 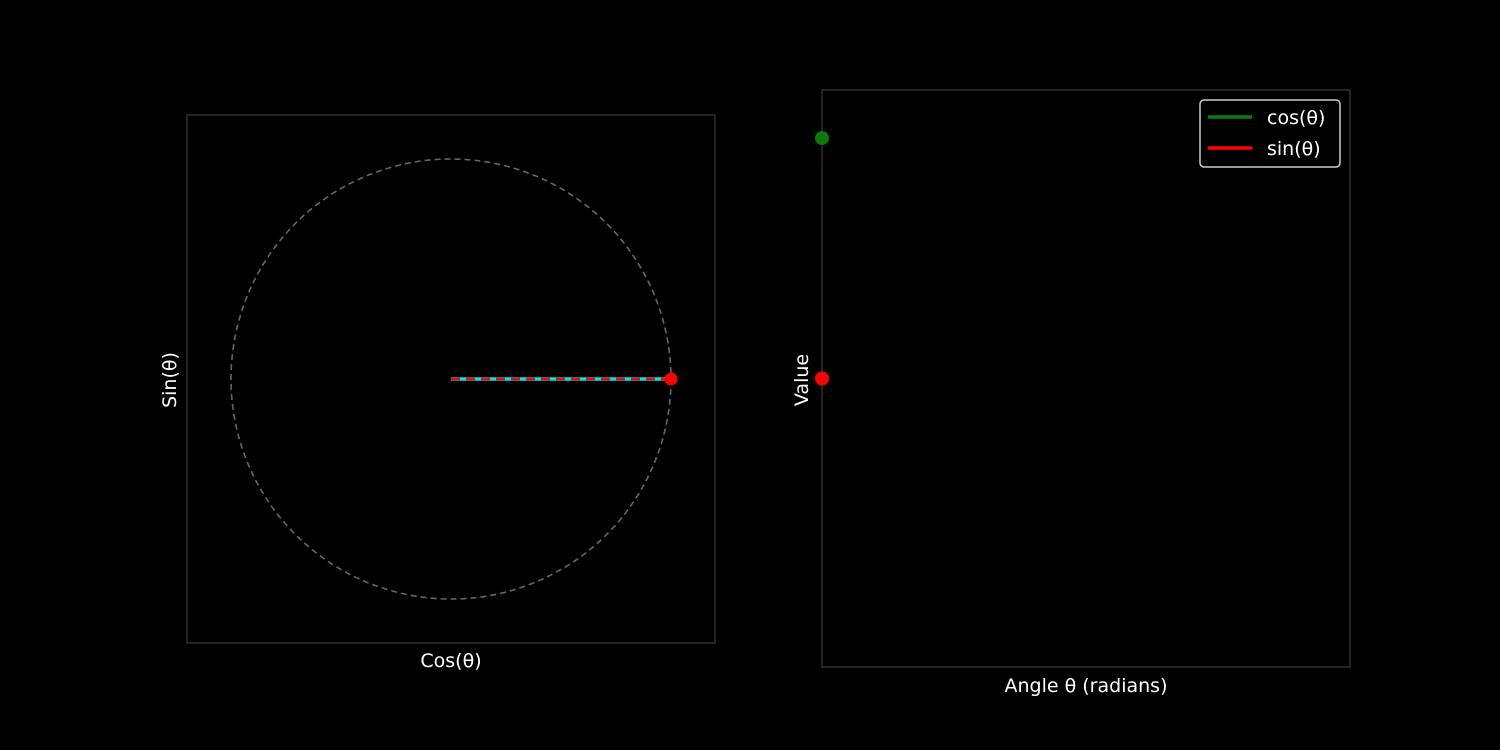 What do you see at coordinates (1294, 149) in the screenshot?
I see `legend-label-sin: sin(θ)` at bounding box center [1294, 149].